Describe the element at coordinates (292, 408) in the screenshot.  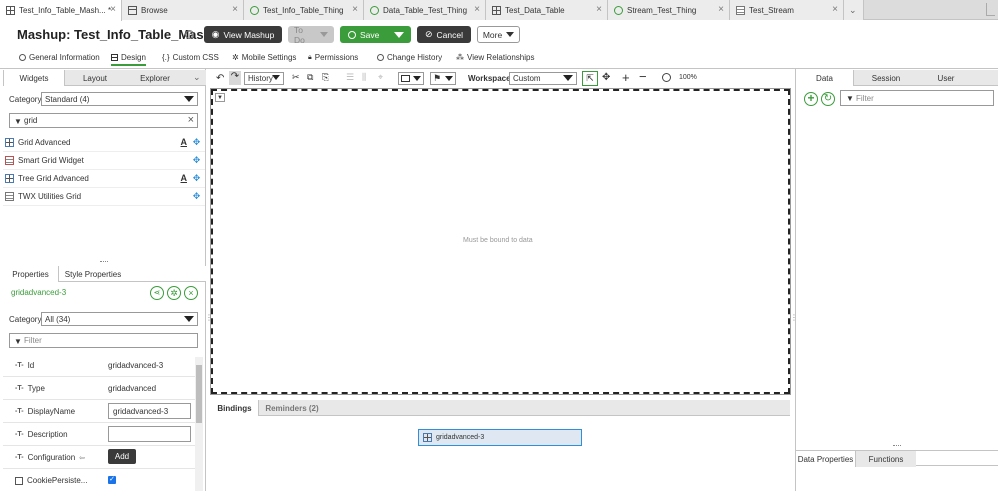
I see `tab-reminders: Reminders (2)` at that location.